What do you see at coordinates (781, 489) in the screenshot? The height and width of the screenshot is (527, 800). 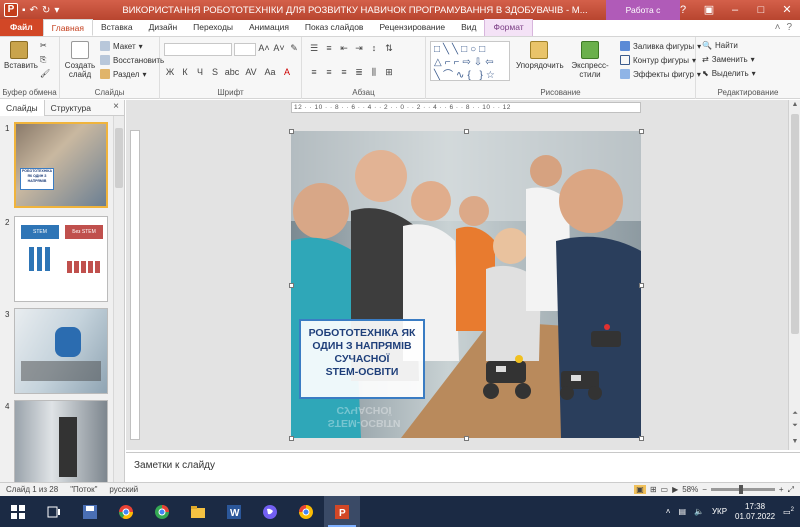 I see `zoom-in-icon: +` at bounding box center [781, 489].